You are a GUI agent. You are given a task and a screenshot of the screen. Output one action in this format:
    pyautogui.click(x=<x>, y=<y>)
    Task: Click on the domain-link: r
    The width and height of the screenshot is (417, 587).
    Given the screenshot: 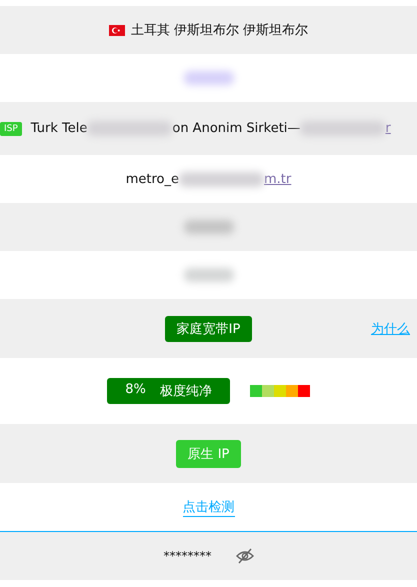 What is the action you would take?
    pyautogui.click(x=388, y=128)
    